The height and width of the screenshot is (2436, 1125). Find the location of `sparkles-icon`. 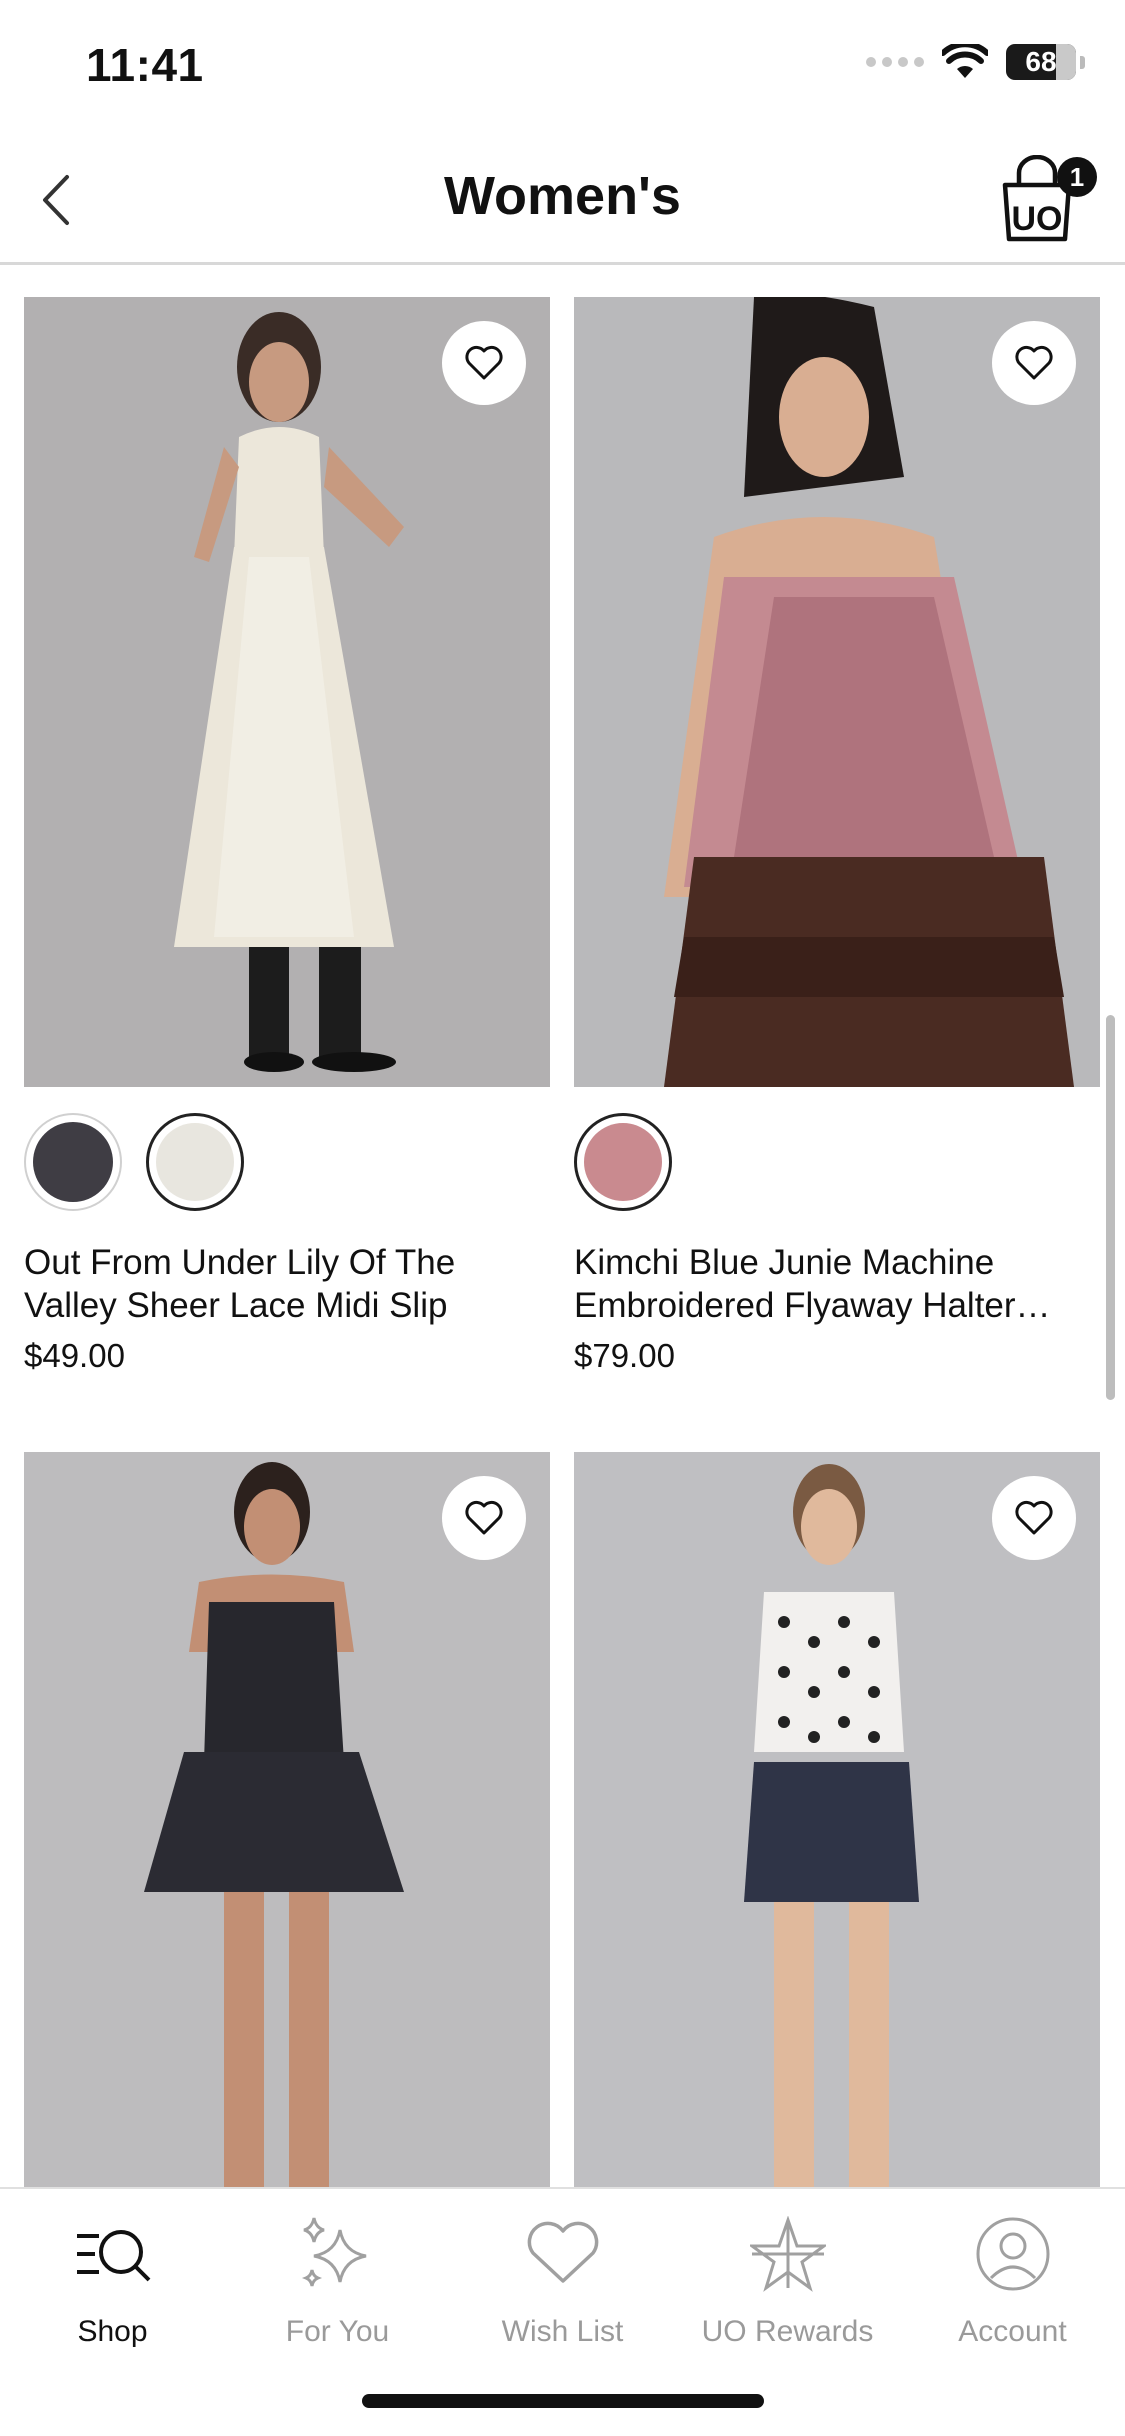

sparkles-icon is located at coordinates (338, 2254).